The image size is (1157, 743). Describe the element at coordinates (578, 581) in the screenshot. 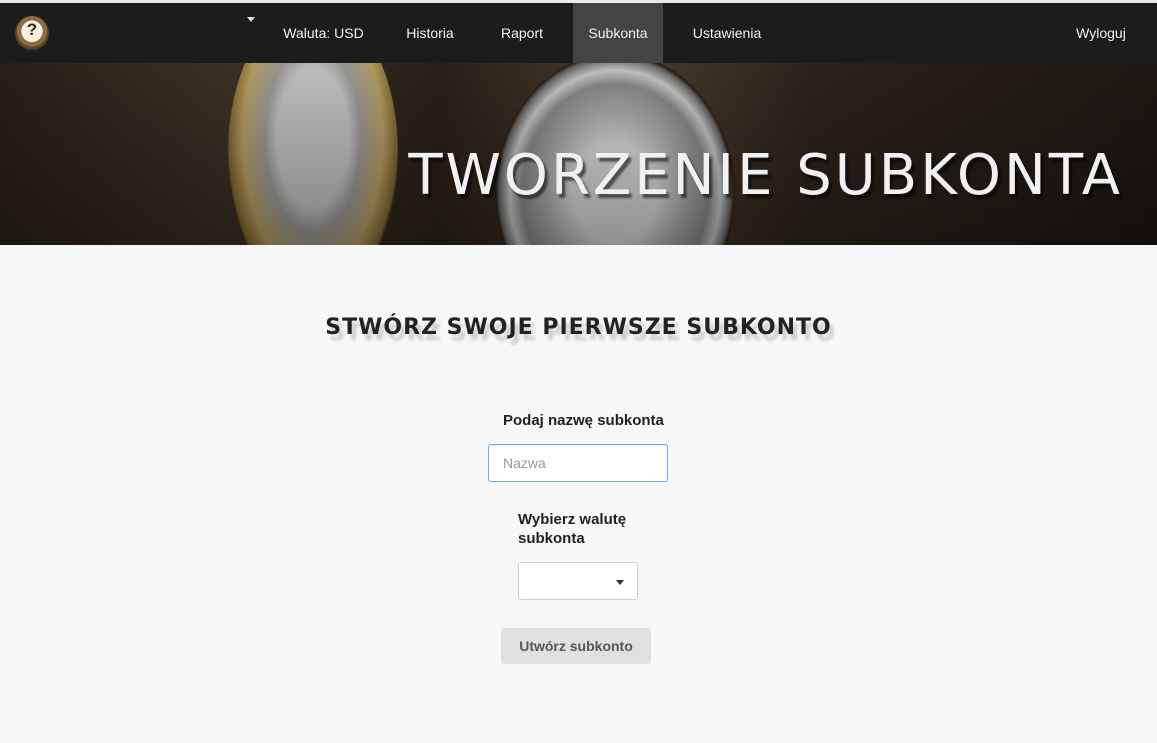

I see `currency-select` at that location.